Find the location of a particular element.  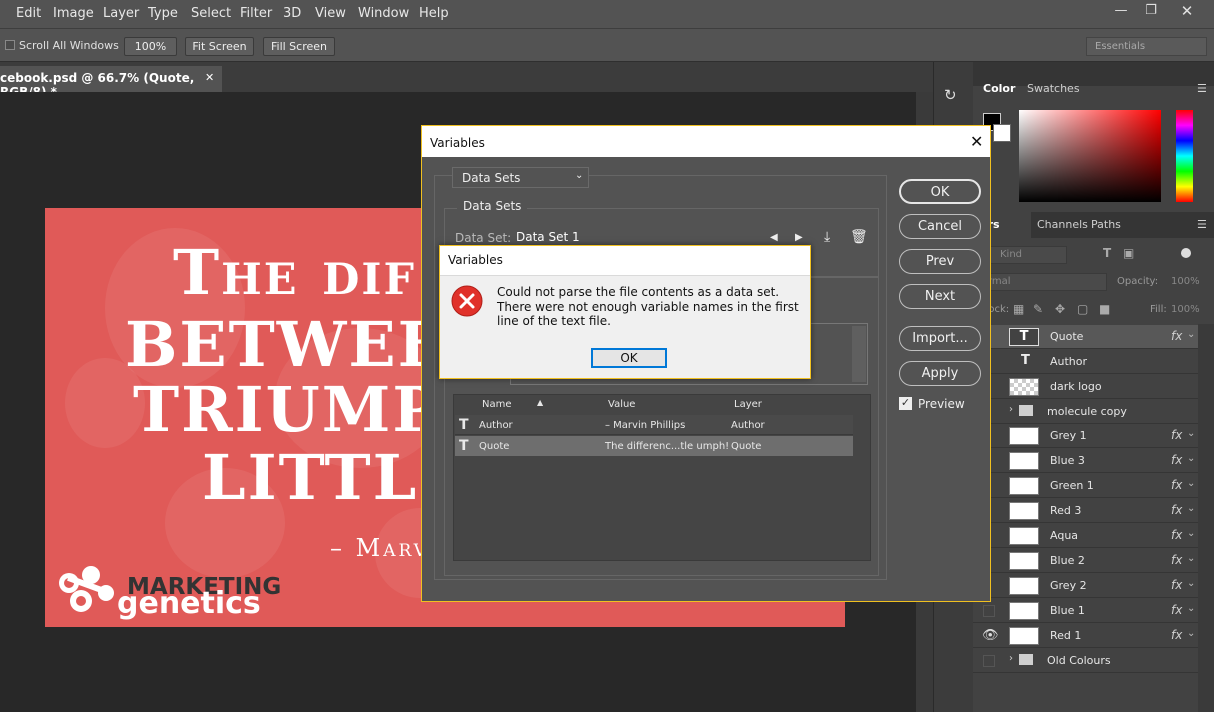

layer-row: › Old Colours is located at coordinates (1085, 661).